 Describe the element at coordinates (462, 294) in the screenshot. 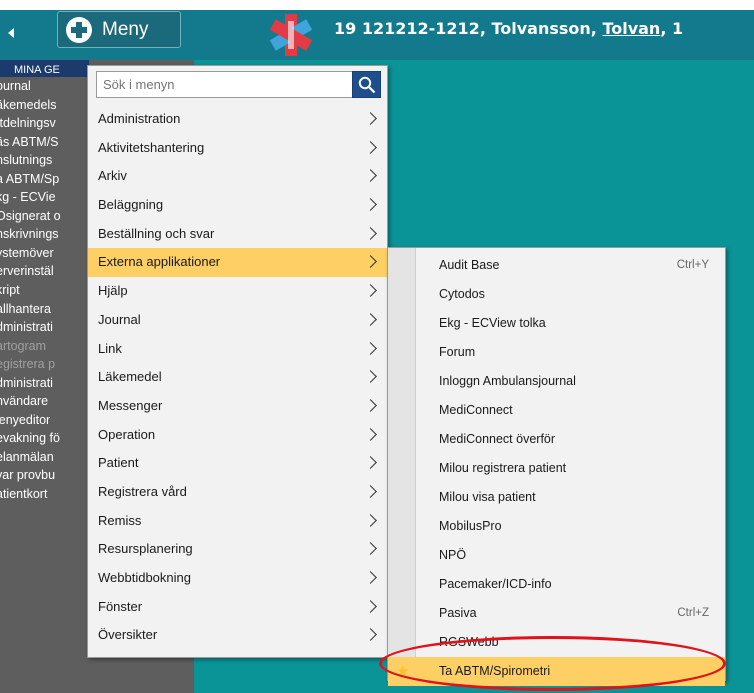

I see `submenu-item-label: Cytodos` at that location.